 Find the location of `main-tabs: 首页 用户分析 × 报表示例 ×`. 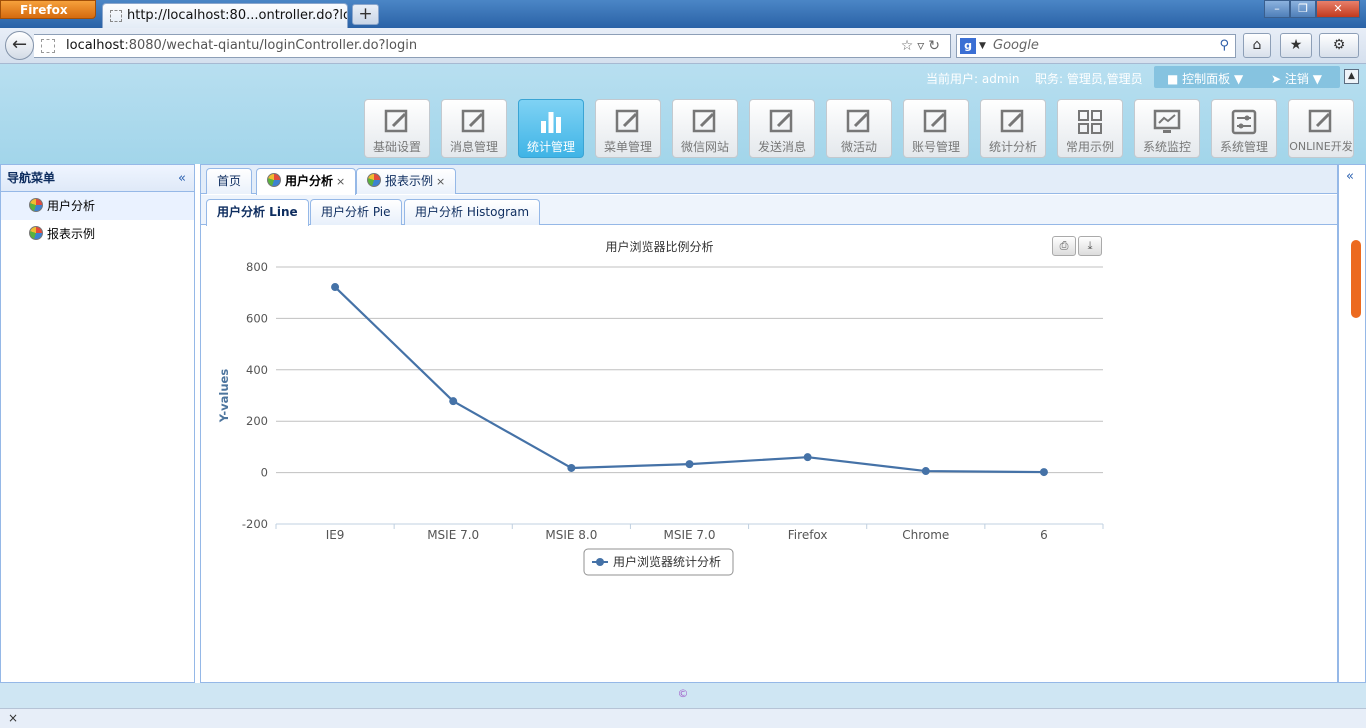

main-tabs: 首页 用户分析 × 报表示例 × is located at coordinates (769, 180).